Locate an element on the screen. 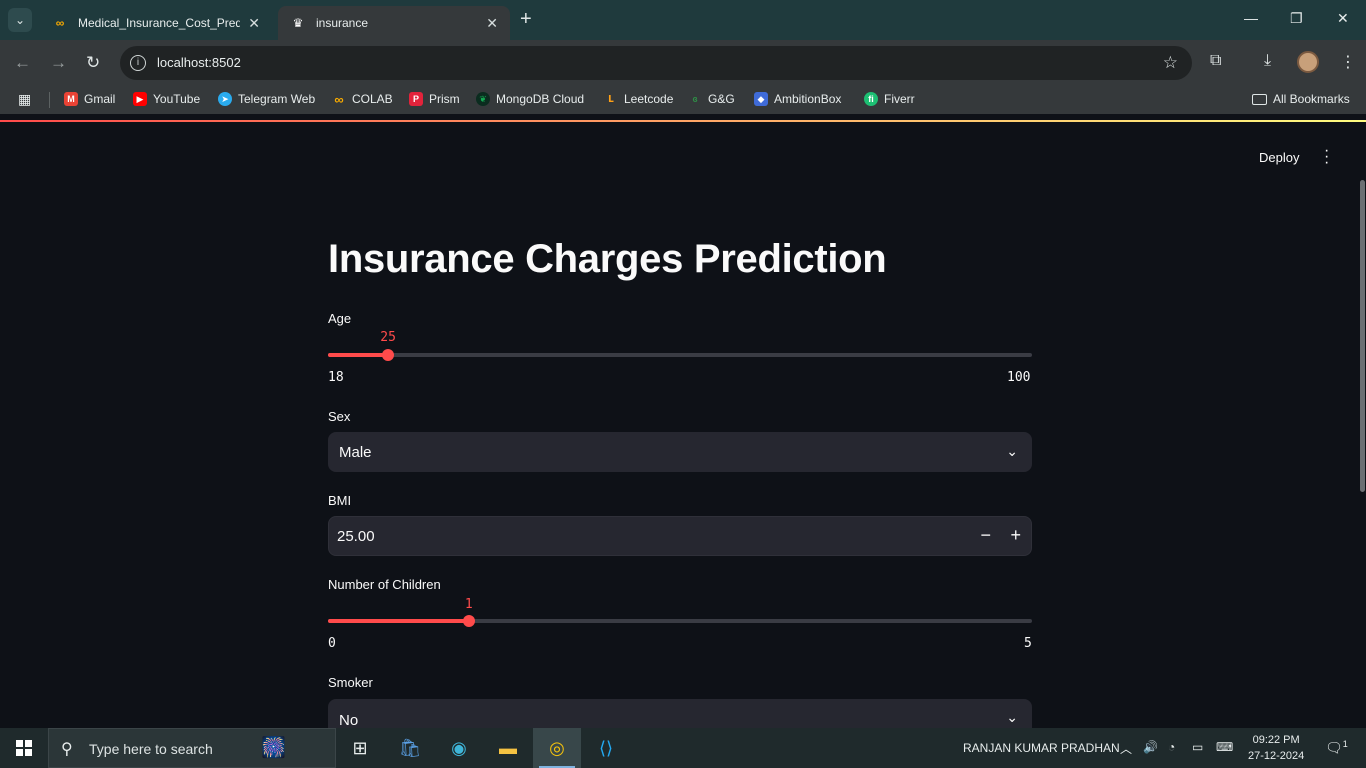 The image size is (1366, 768). bmi-label: BMI is located at coordinates (340, 500).